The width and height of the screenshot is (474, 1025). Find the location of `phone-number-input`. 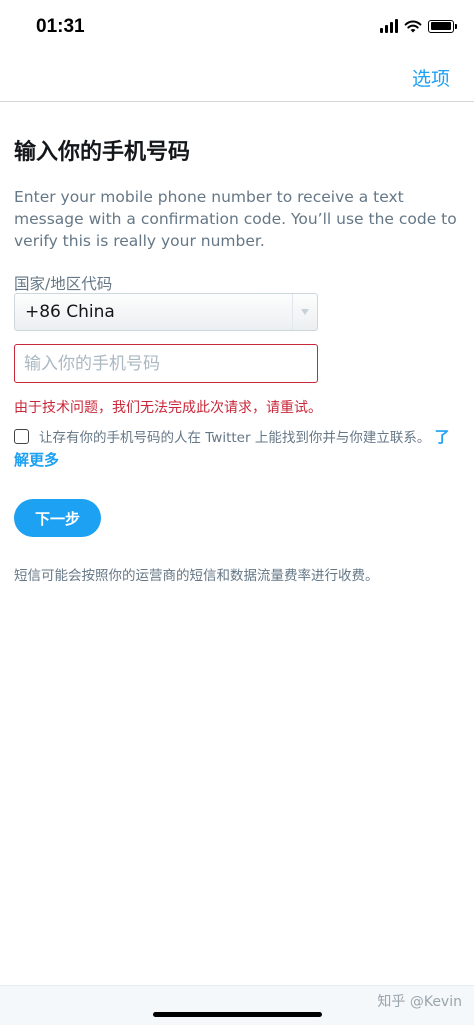

phone-number-input is located at coordinates (166, 363).